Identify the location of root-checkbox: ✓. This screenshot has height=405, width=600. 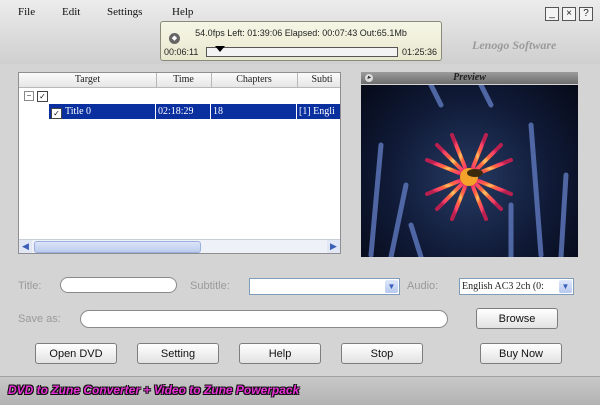
(42, 96).